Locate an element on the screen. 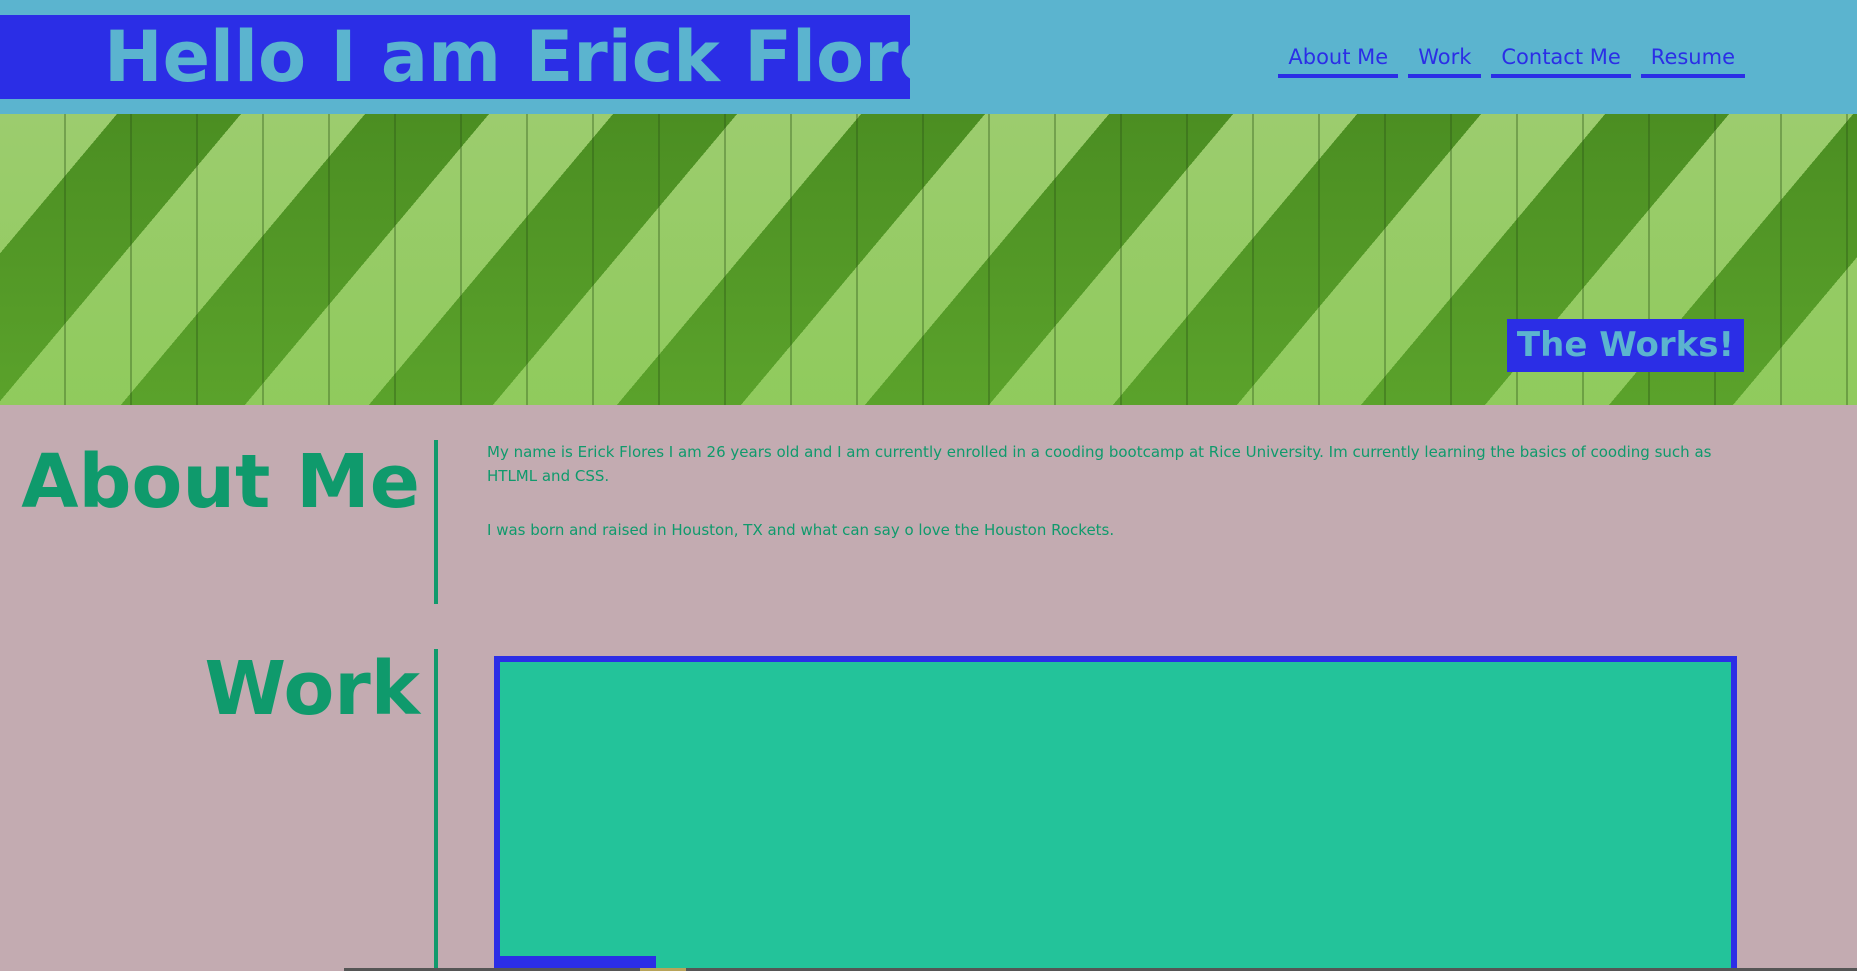 Image resolution: width=1857 pixels, height=971 pixels. main-nav: About Me Work Contact Me Resume is located at coordinates (1511, 59).